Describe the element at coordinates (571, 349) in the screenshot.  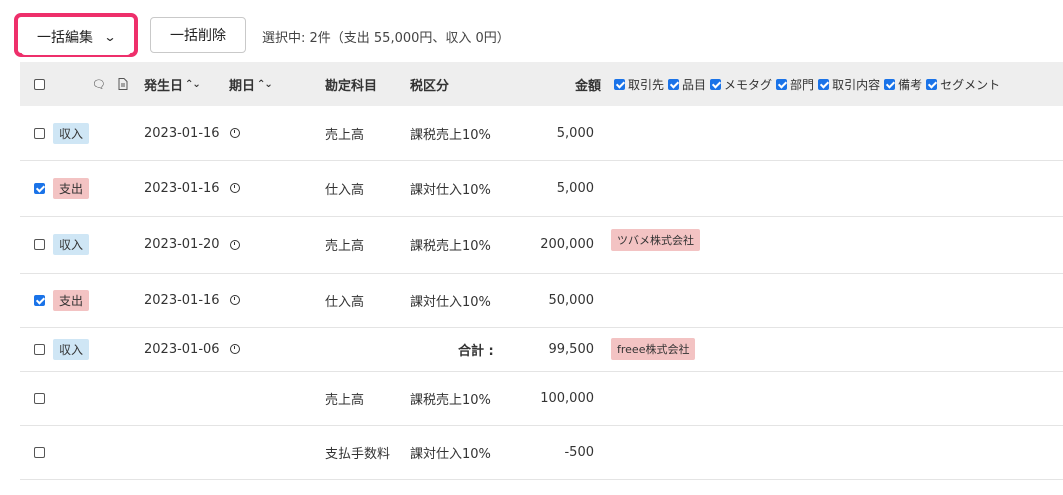
I see `amount: 99,500` at that location.